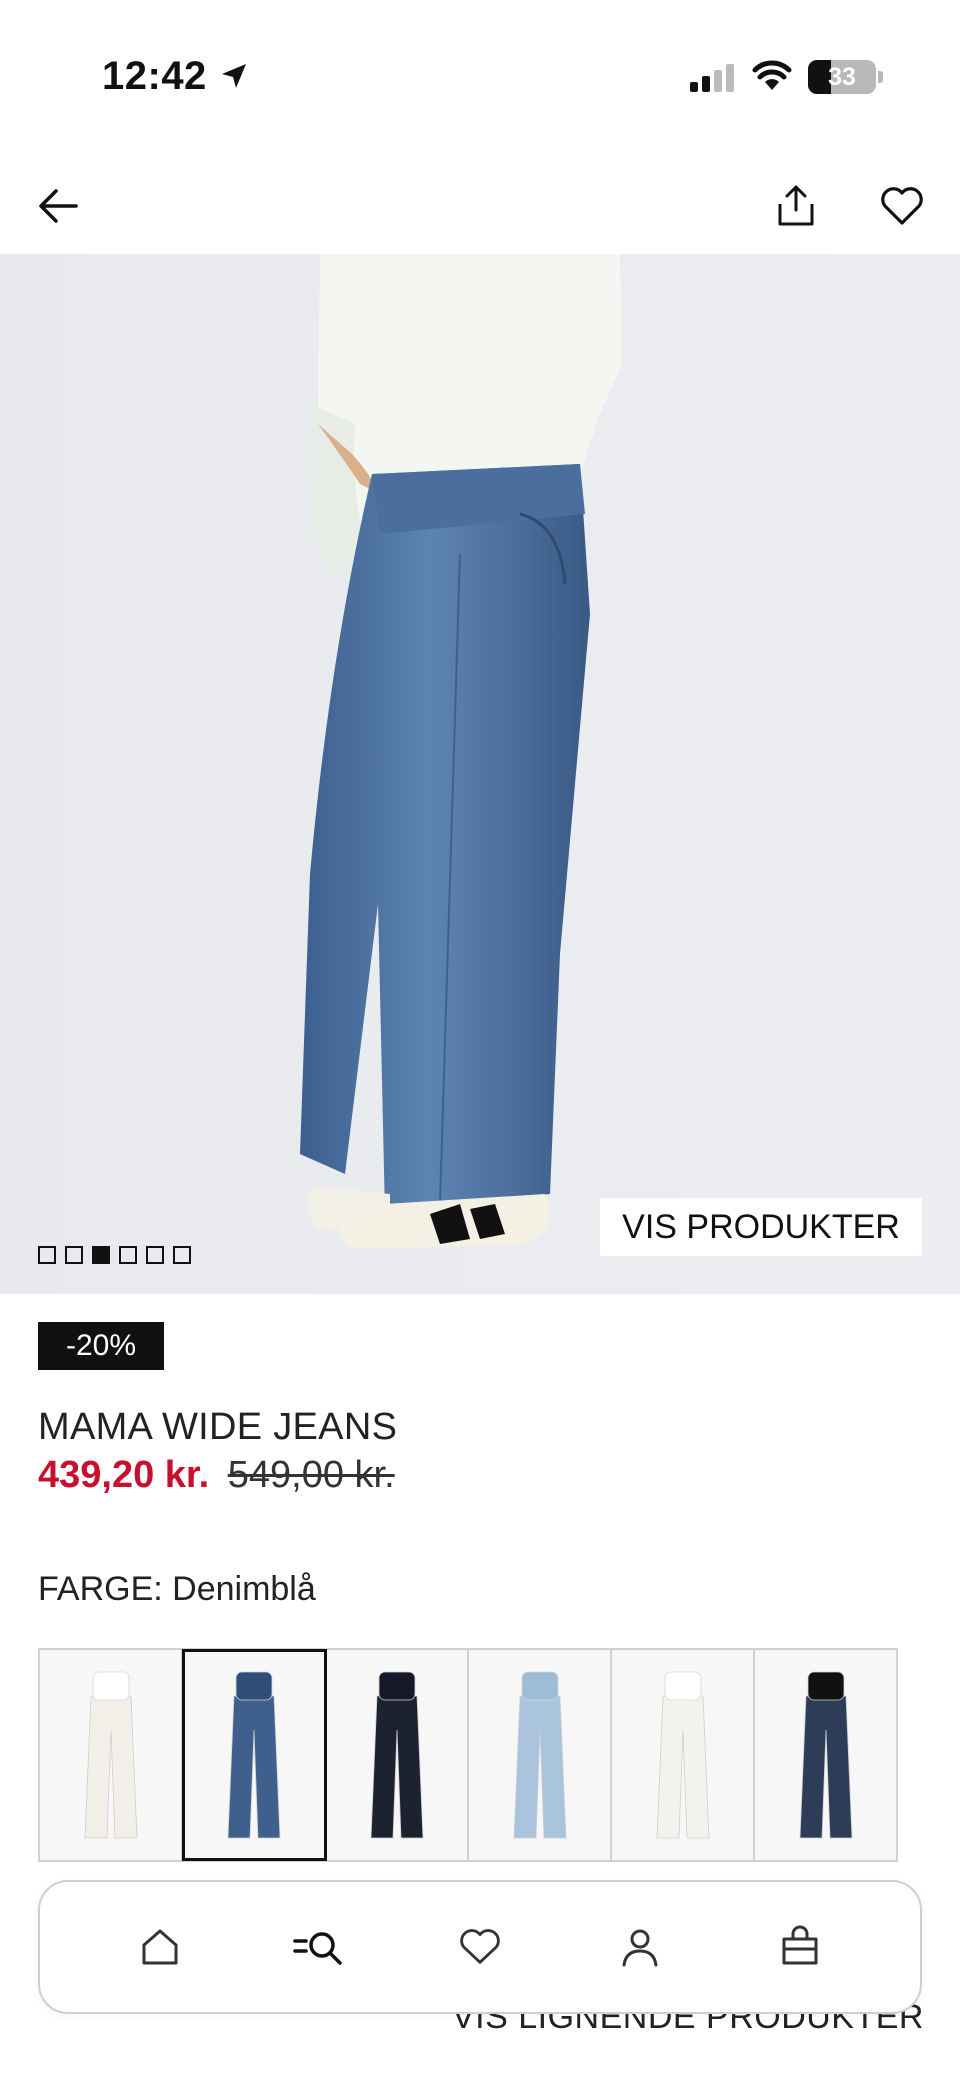 This screenshot has height=2087, width=960. What do you see at coordinates (114, 1255) in the screenshot?
I see `gallery-indicator` at bounding box center [114, 1255].